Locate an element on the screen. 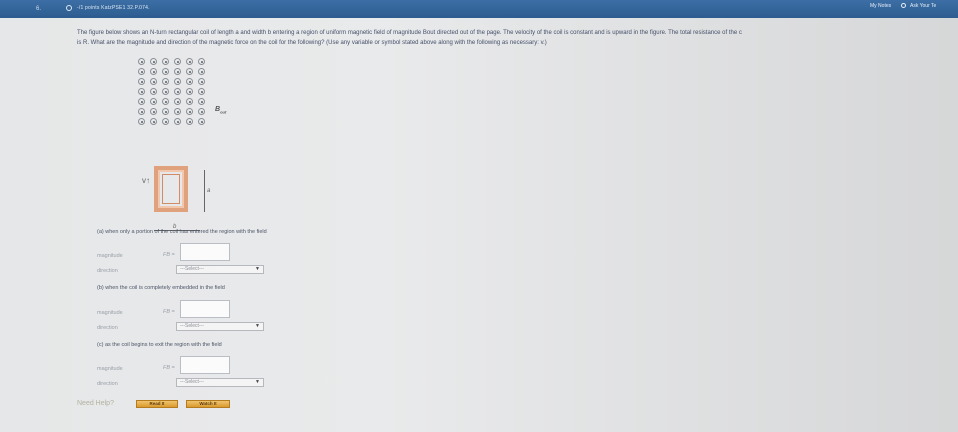  coil-inner-edge is located at coordinates (171, 189).